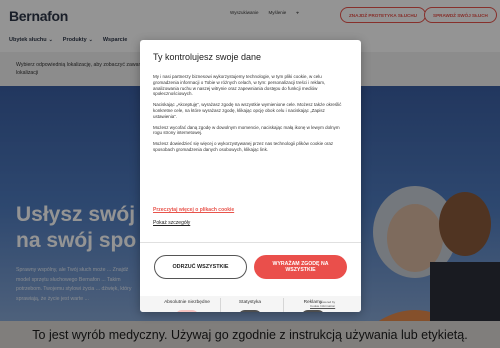  Describe the element at coordinates (250, 306) in the screenshot. I see `toggle-statistics-group: Statystyka` at that location.